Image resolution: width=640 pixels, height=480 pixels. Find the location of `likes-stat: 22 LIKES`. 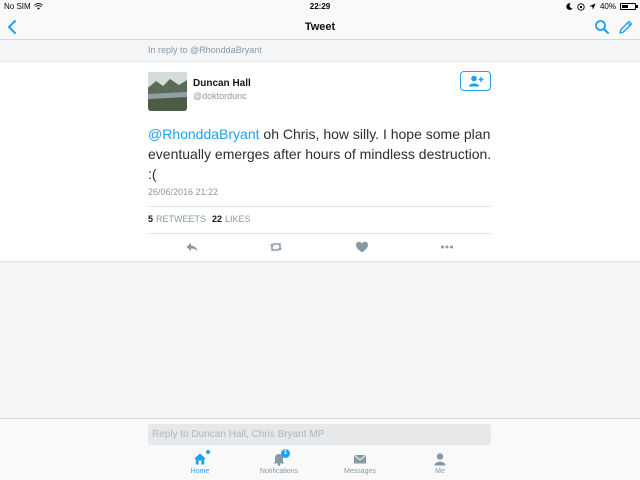

likes-stat: 22 LIKES is located at coordinates (231, 219).